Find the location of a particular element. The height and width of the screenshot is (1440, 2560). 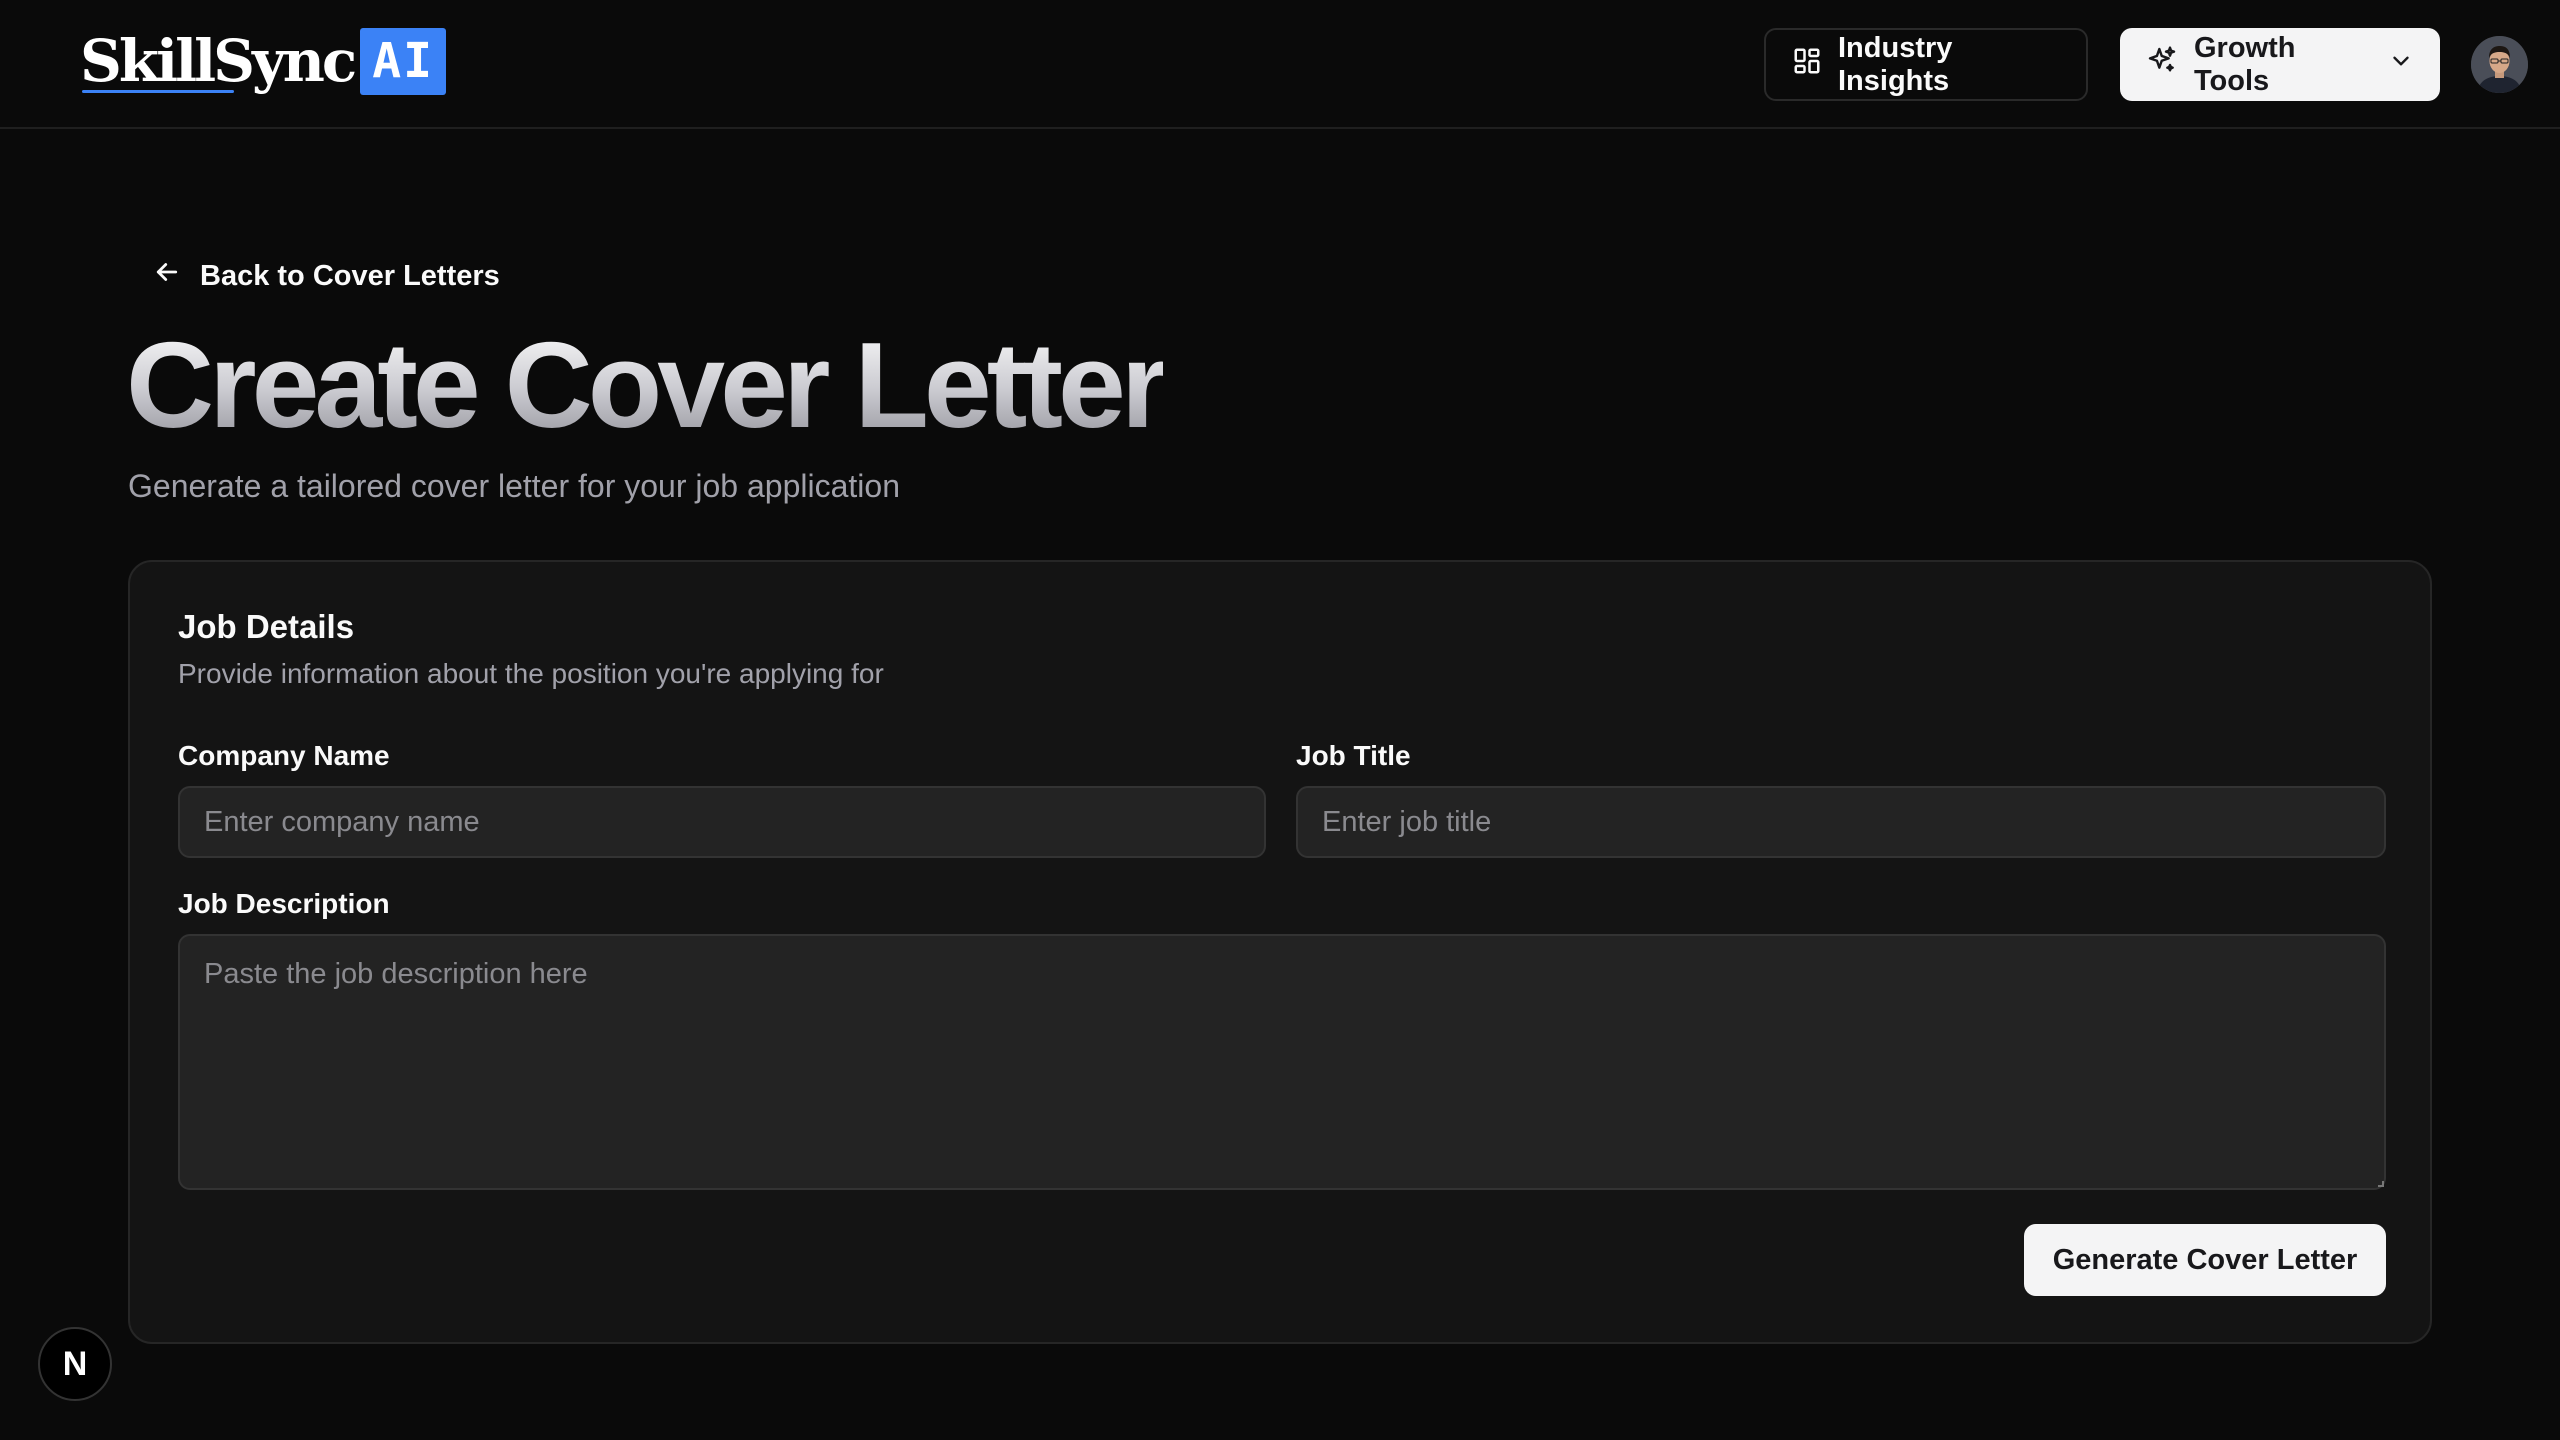

skillsync-logo: SkillSync AI is located at coordinates (263, 61).